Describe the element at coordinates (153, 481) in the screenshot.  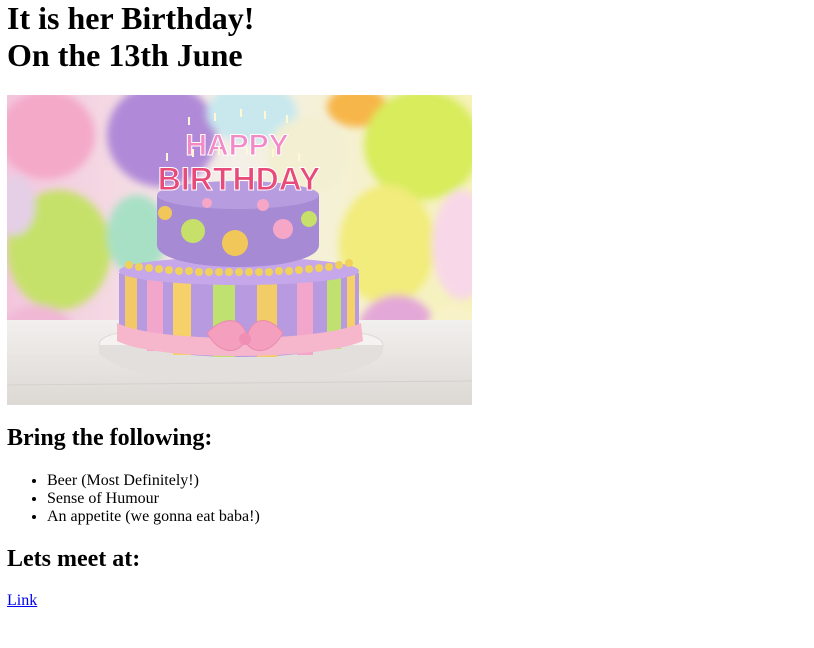
I see `list-item: Beer (Most Definitely!)` at that location.